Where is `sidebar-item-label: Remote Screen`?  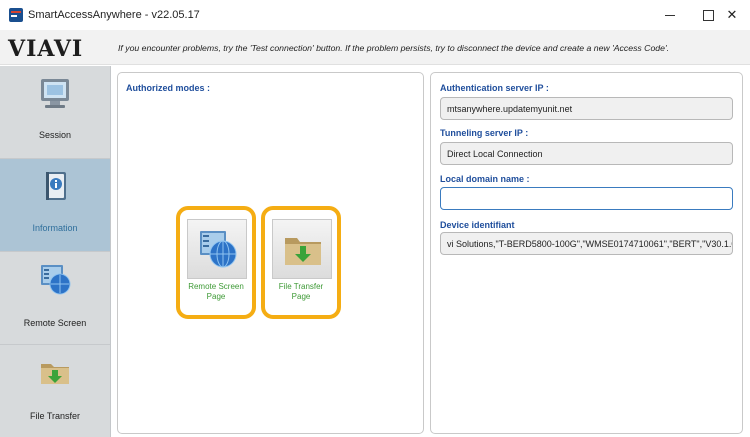 sidebar-item-label: Remote Screen is located at coordinates (55, 323).